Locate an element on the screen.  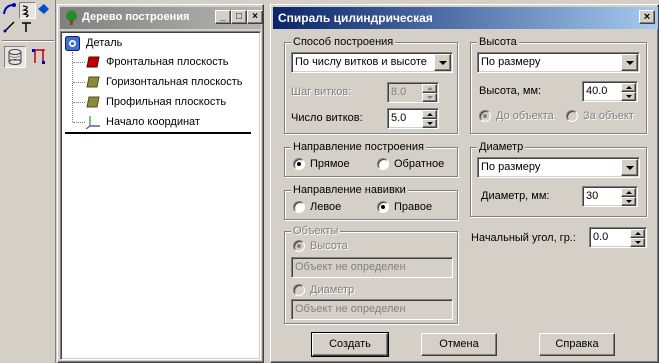
object-height-label: Высота is located at coordinates (329, 246).